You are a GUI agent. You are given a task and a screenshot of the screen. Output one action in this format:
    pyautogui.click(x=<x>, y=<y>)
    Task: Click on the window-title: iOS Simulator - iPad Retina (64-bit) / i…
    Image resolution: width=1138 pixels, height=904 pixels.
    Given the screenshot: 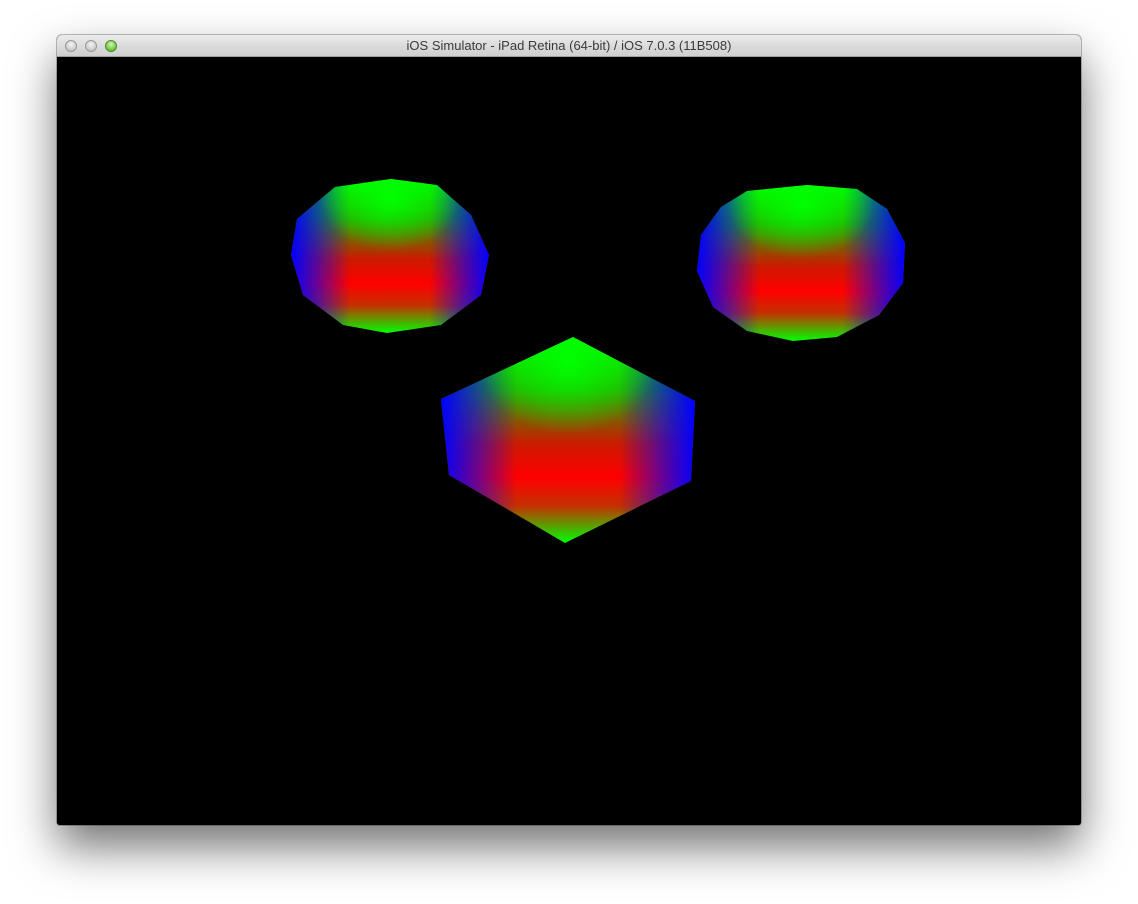 What is the action you would take?
    pyautogui.click(x=569, y=45)
    